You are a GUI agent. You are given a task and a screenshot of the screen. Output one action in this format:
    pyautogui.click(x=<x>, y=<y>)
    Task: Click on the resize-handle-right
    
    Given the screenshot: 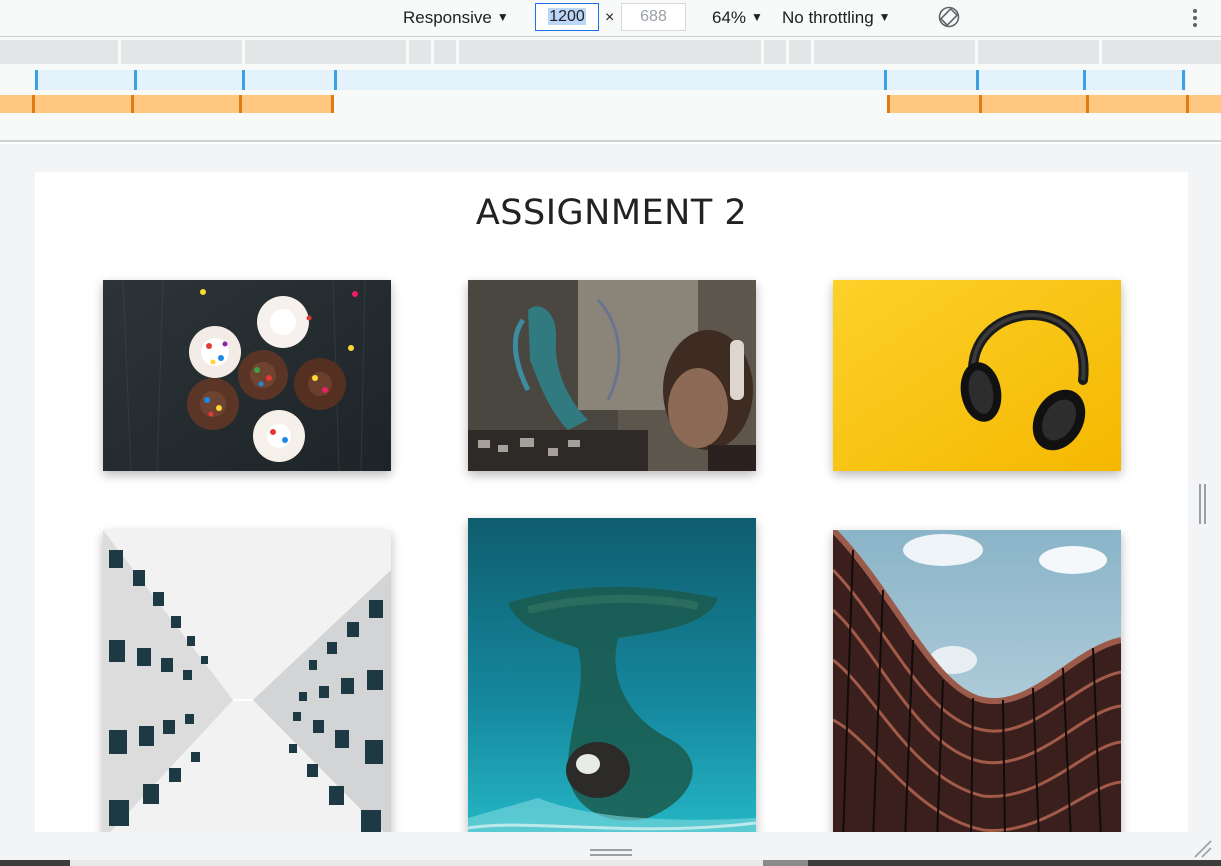 What is the action you would take?
    pyautogui.click(x=1202, y=504)
    